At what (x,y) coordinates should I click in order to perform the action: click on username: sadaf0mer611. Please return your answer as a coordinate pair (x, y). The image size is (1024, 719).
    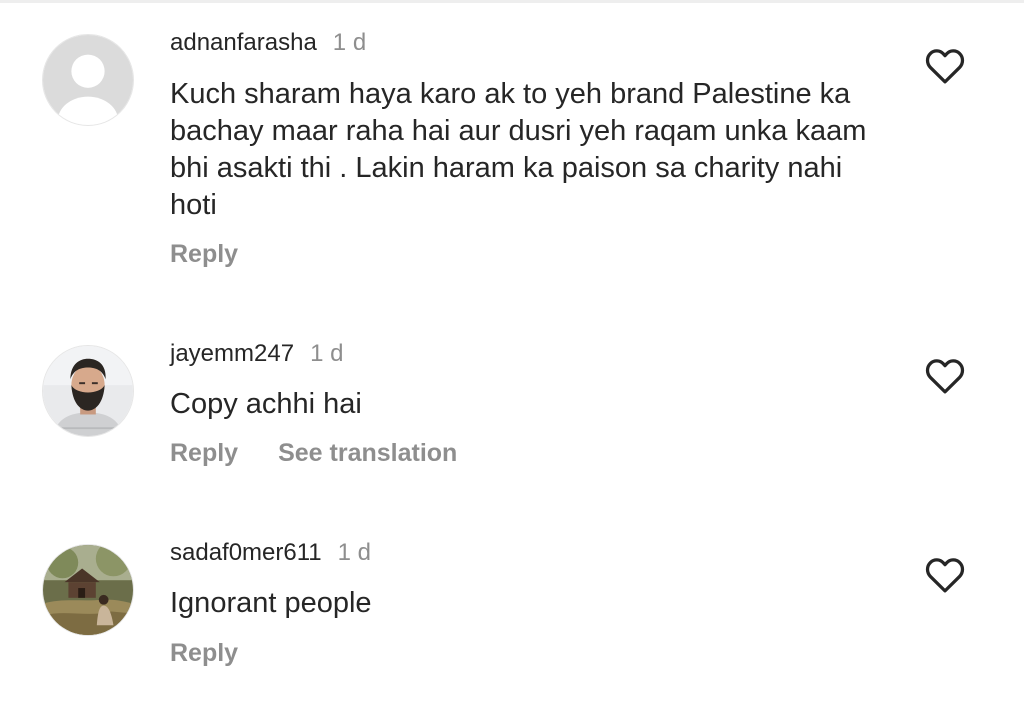
    Looking at the image, I should click on (246, 552).